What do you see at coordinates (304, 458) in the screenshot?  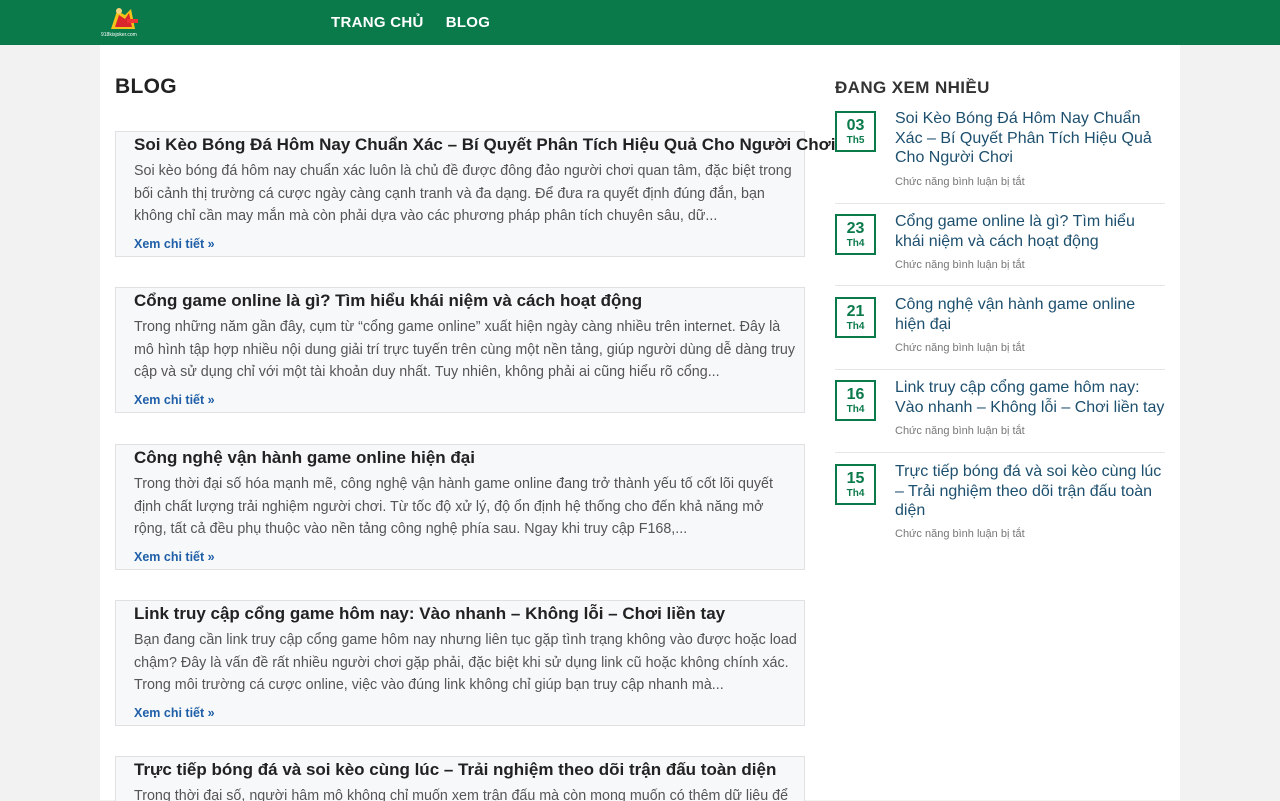 I see `post-title: Công nghệ vận hành game online hiện đại` at bounding box center [304, 458].